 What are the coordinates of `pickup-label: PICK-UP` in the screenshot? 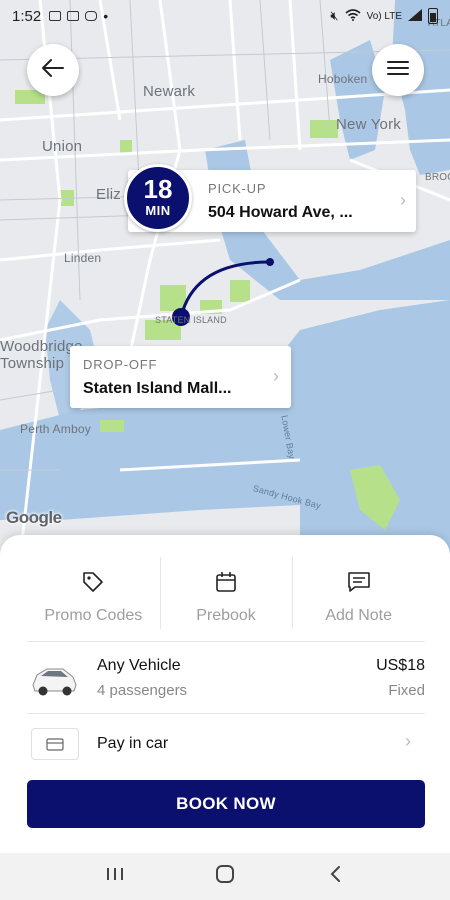 It's located at (237, 188).